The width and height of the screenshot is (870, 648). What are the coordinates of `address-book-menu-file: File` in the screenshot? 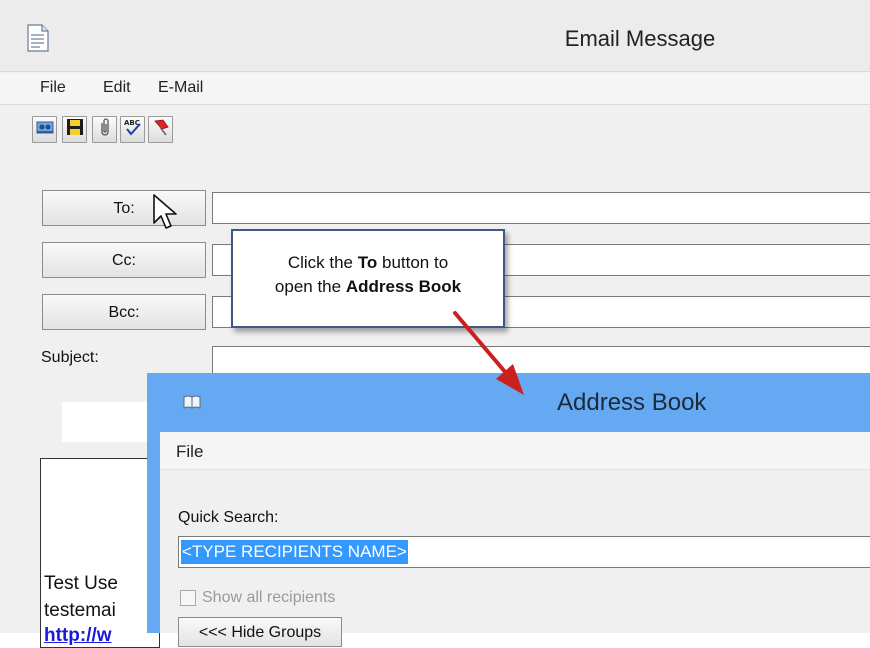 It's located at (189, 452).